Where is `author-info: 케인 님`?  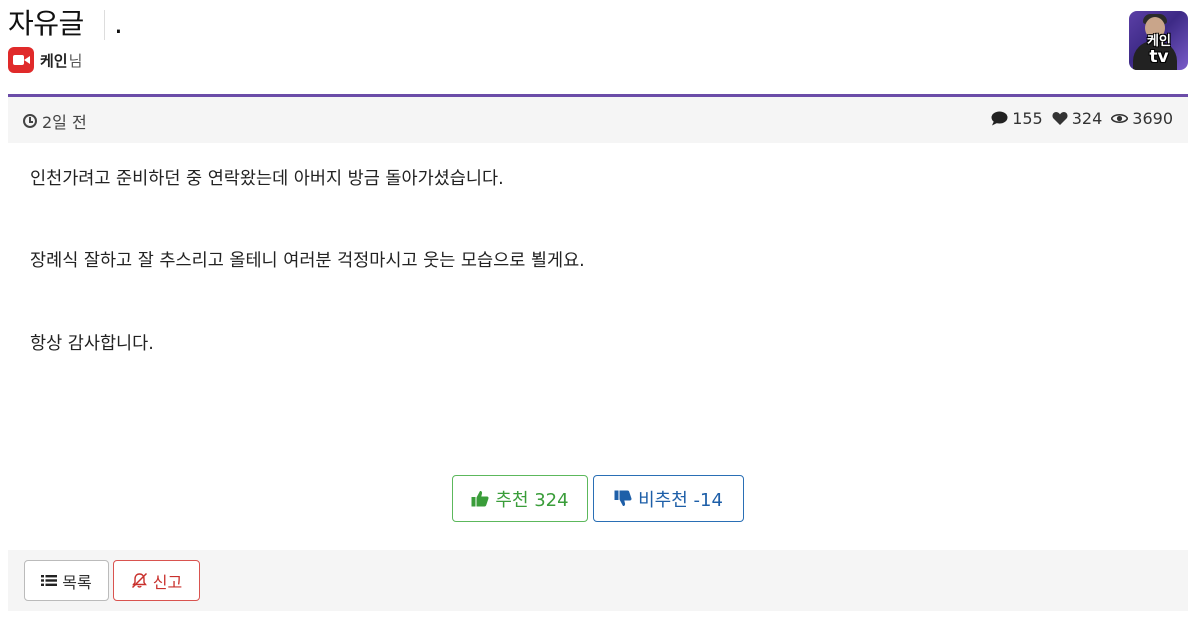 author-info: 케인 님 is located at coordinates (45, 60).